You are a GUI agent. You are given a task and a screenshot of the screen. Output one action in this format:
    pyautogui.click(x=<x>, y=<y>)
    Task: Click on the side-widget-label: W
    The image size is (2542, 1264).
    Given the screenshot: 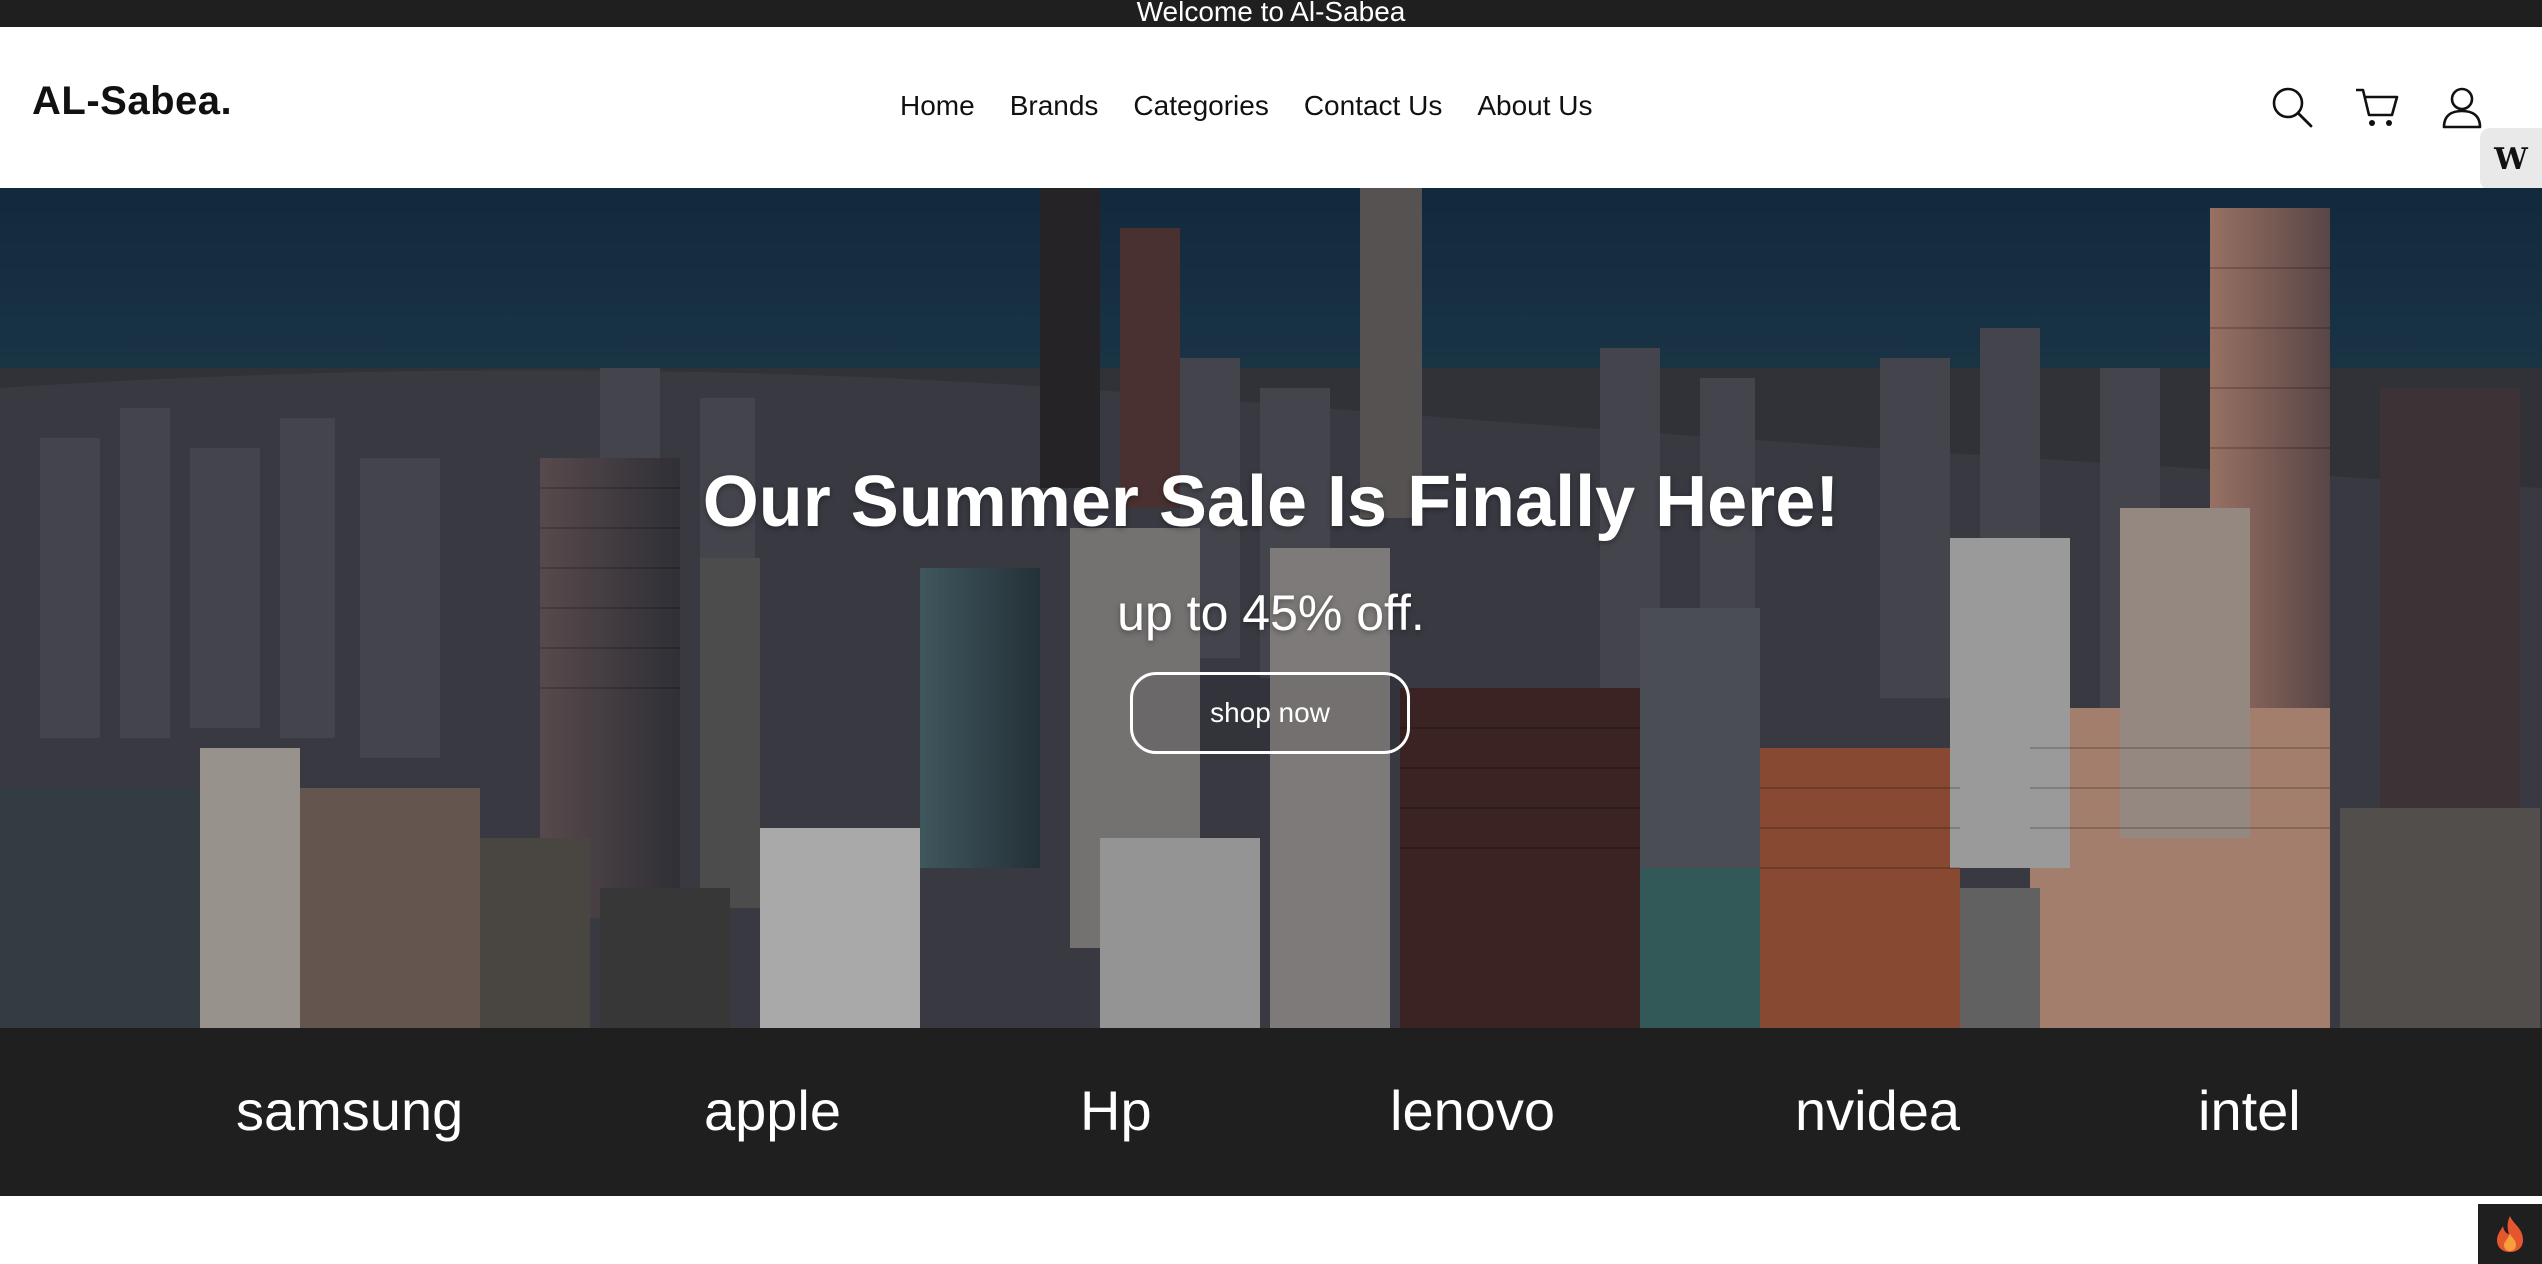 What is the action you would take?
    pyautogui.click(x=2511, y=159)
    